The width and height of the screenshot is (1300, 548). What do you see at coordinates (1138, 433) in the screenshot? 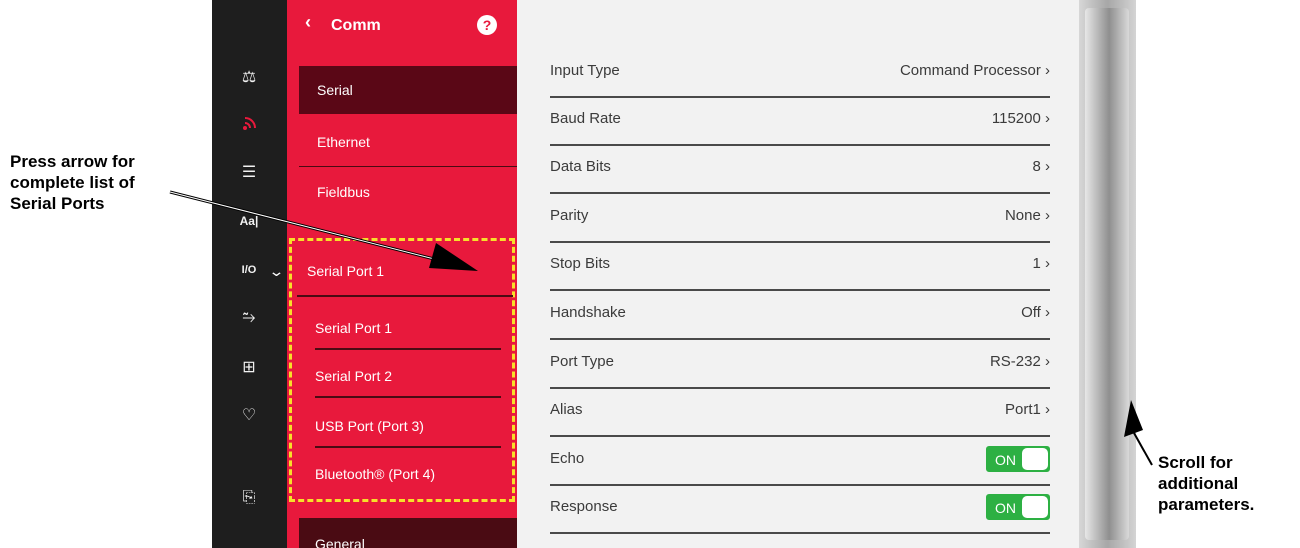
I see `right-arrow` at bounding box center [1138, 433].